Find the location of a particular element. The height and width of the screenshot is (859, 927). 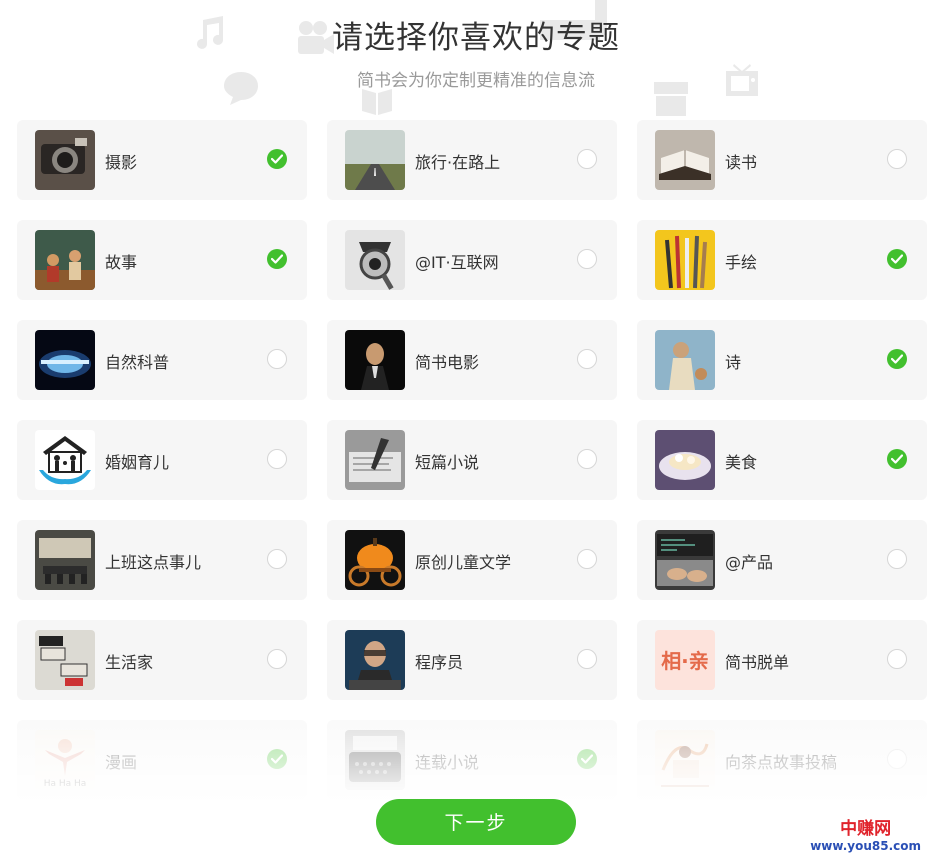

topic-label: 简书电影 is located at coordinates (447, 362).